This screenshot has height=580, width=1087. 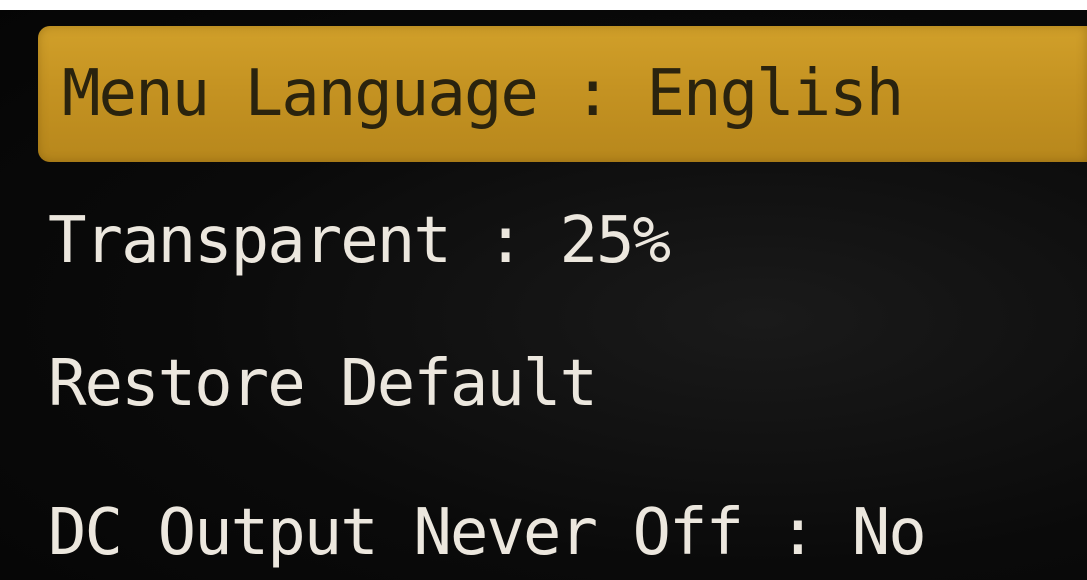 I want to click on menu-item-label: Transparent : 25%, so click(x=359, y=241).